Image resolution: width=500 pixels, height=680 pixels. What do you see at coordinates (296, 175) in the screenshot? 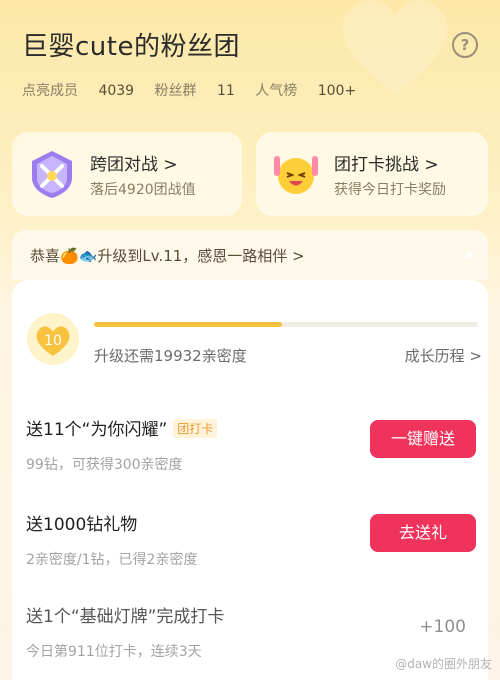
I see `cheering-emoji-icon` at bounding box center [296, 175].